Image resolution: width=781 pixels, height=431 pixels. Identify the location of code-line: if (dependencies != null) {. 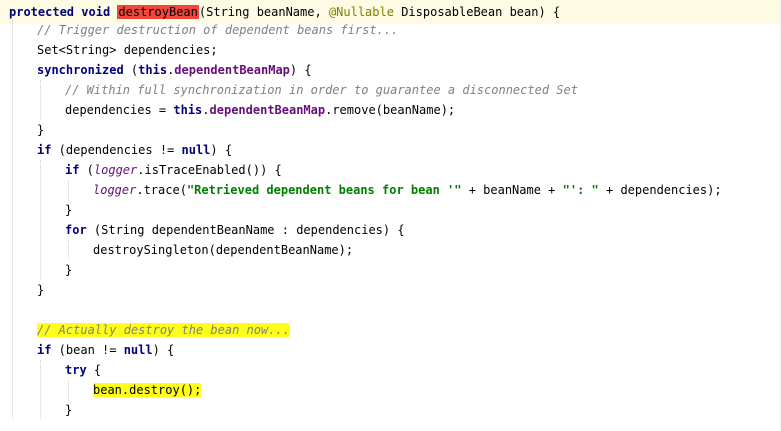
(390, 150).